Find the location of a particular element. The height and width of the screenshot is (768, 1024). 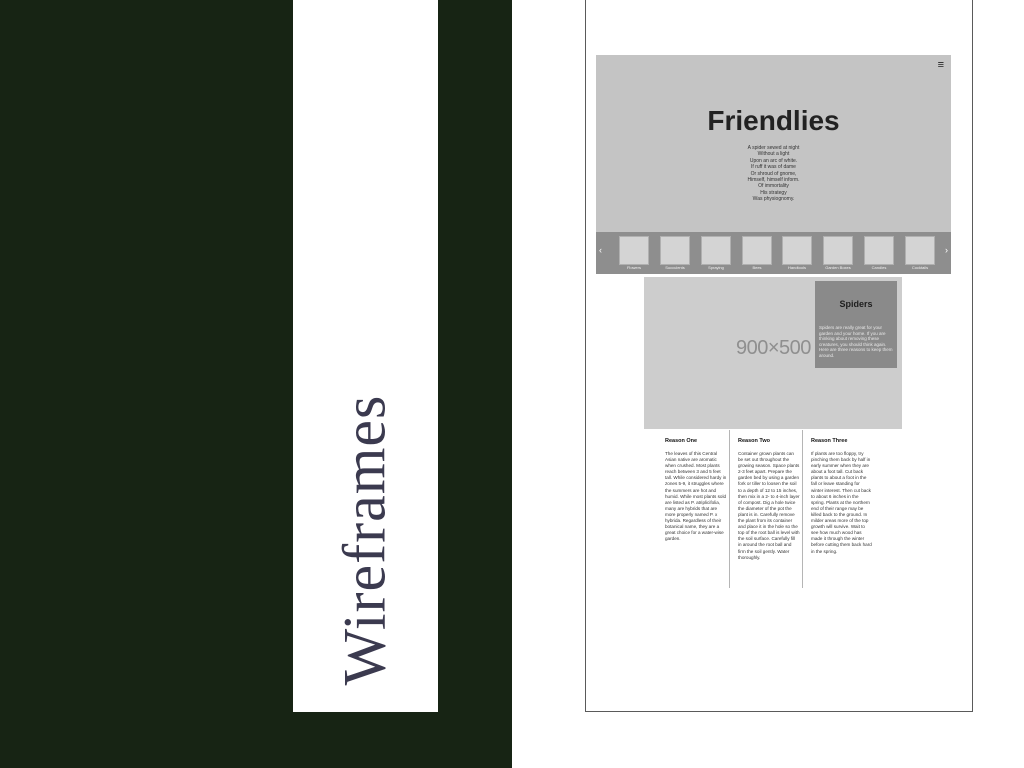

carousel-item-candles: Candles is located at coordinates (879, 253).